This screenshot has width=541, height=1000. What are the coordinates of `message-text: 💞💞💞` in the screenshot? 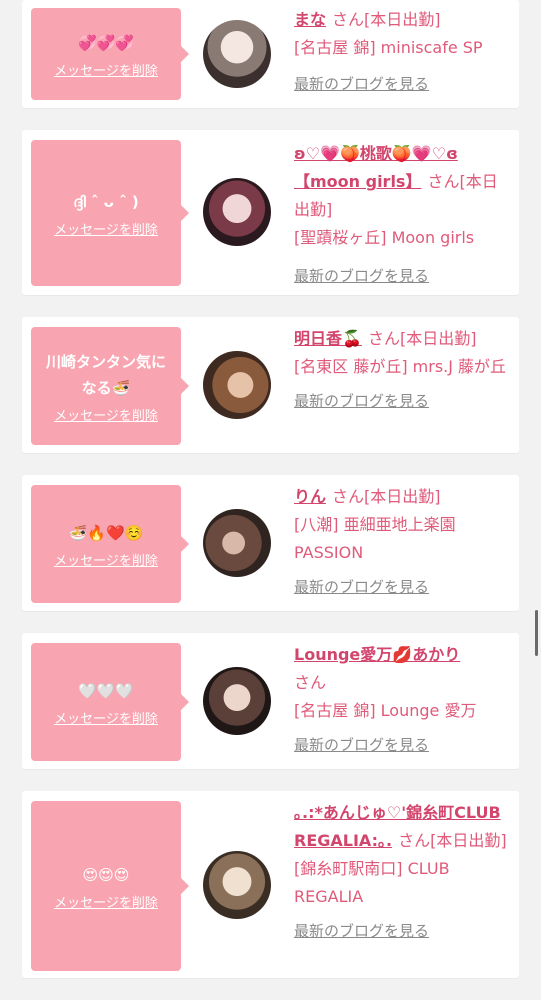 It's located at (106, 42).